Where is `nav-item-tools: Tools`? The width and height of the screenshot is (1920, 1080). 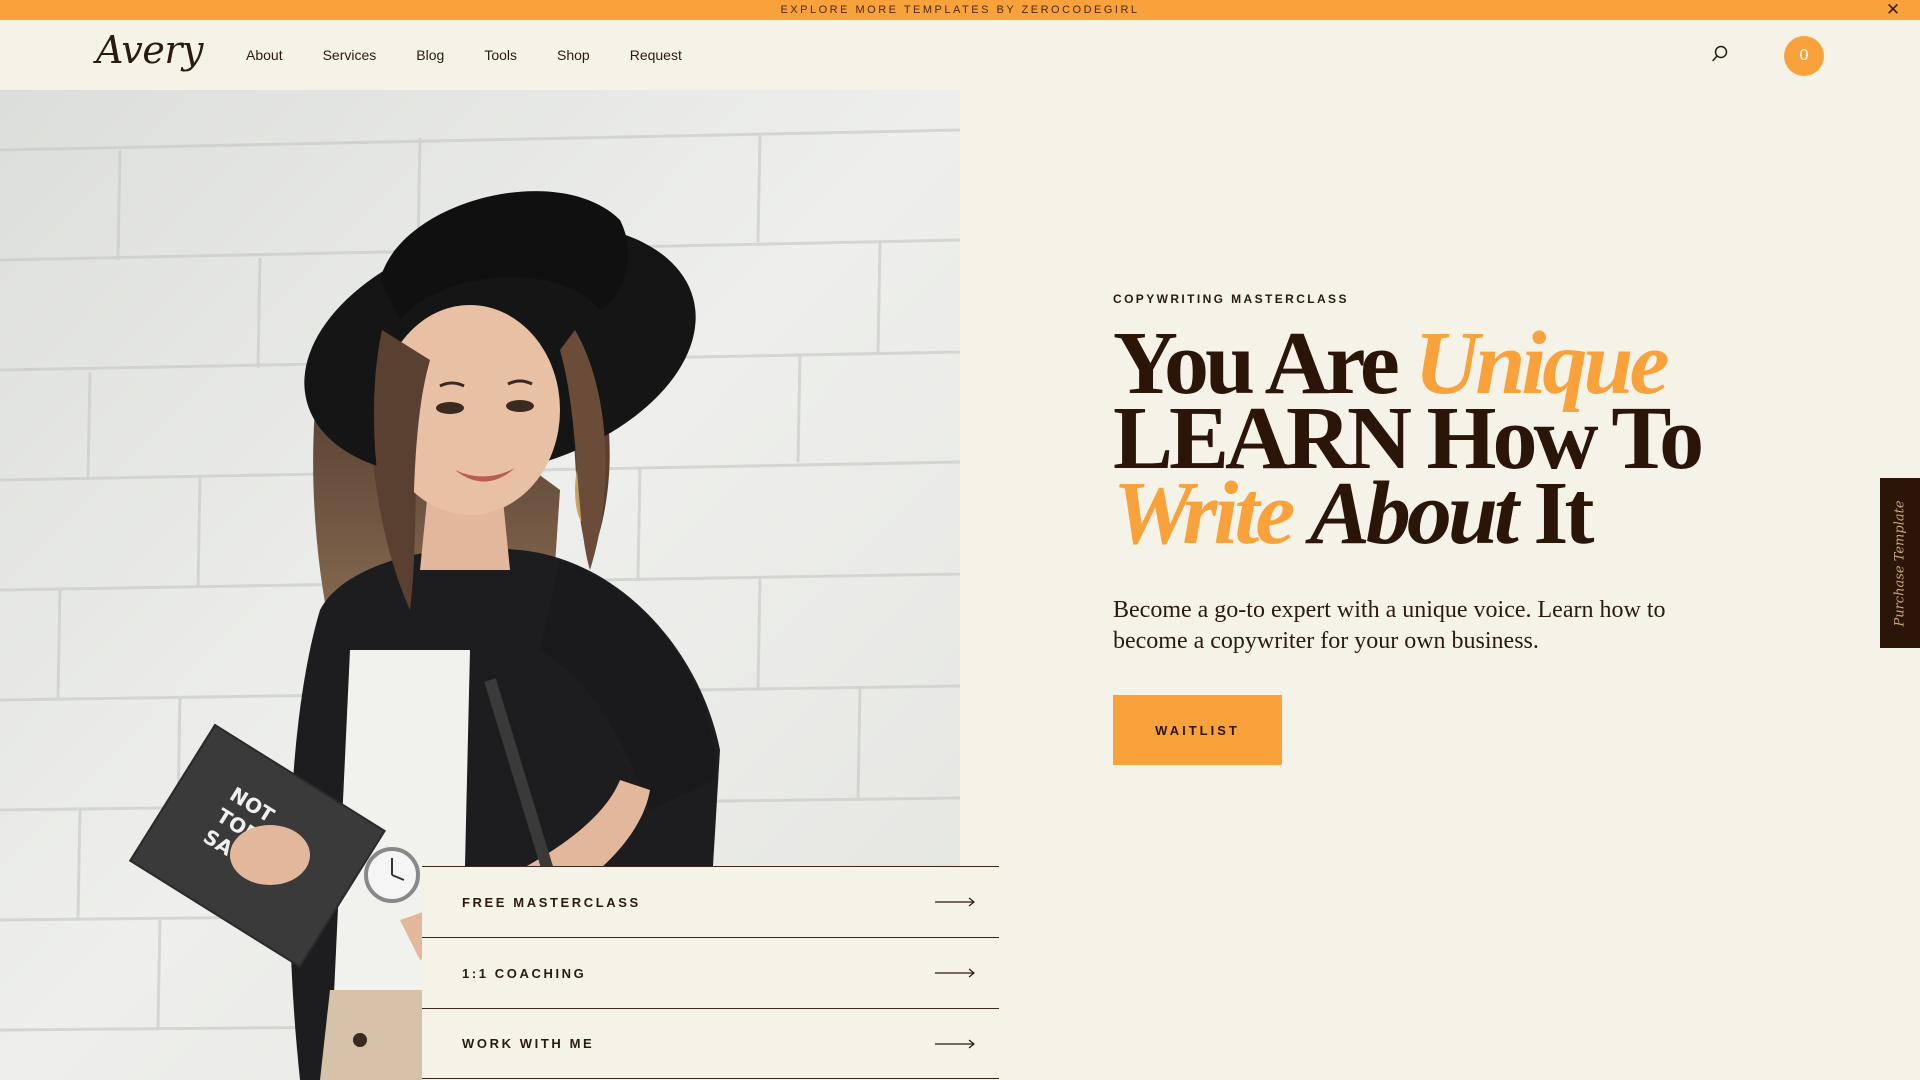 nav-item-tools: Tools is located at coordinates (500, 55).